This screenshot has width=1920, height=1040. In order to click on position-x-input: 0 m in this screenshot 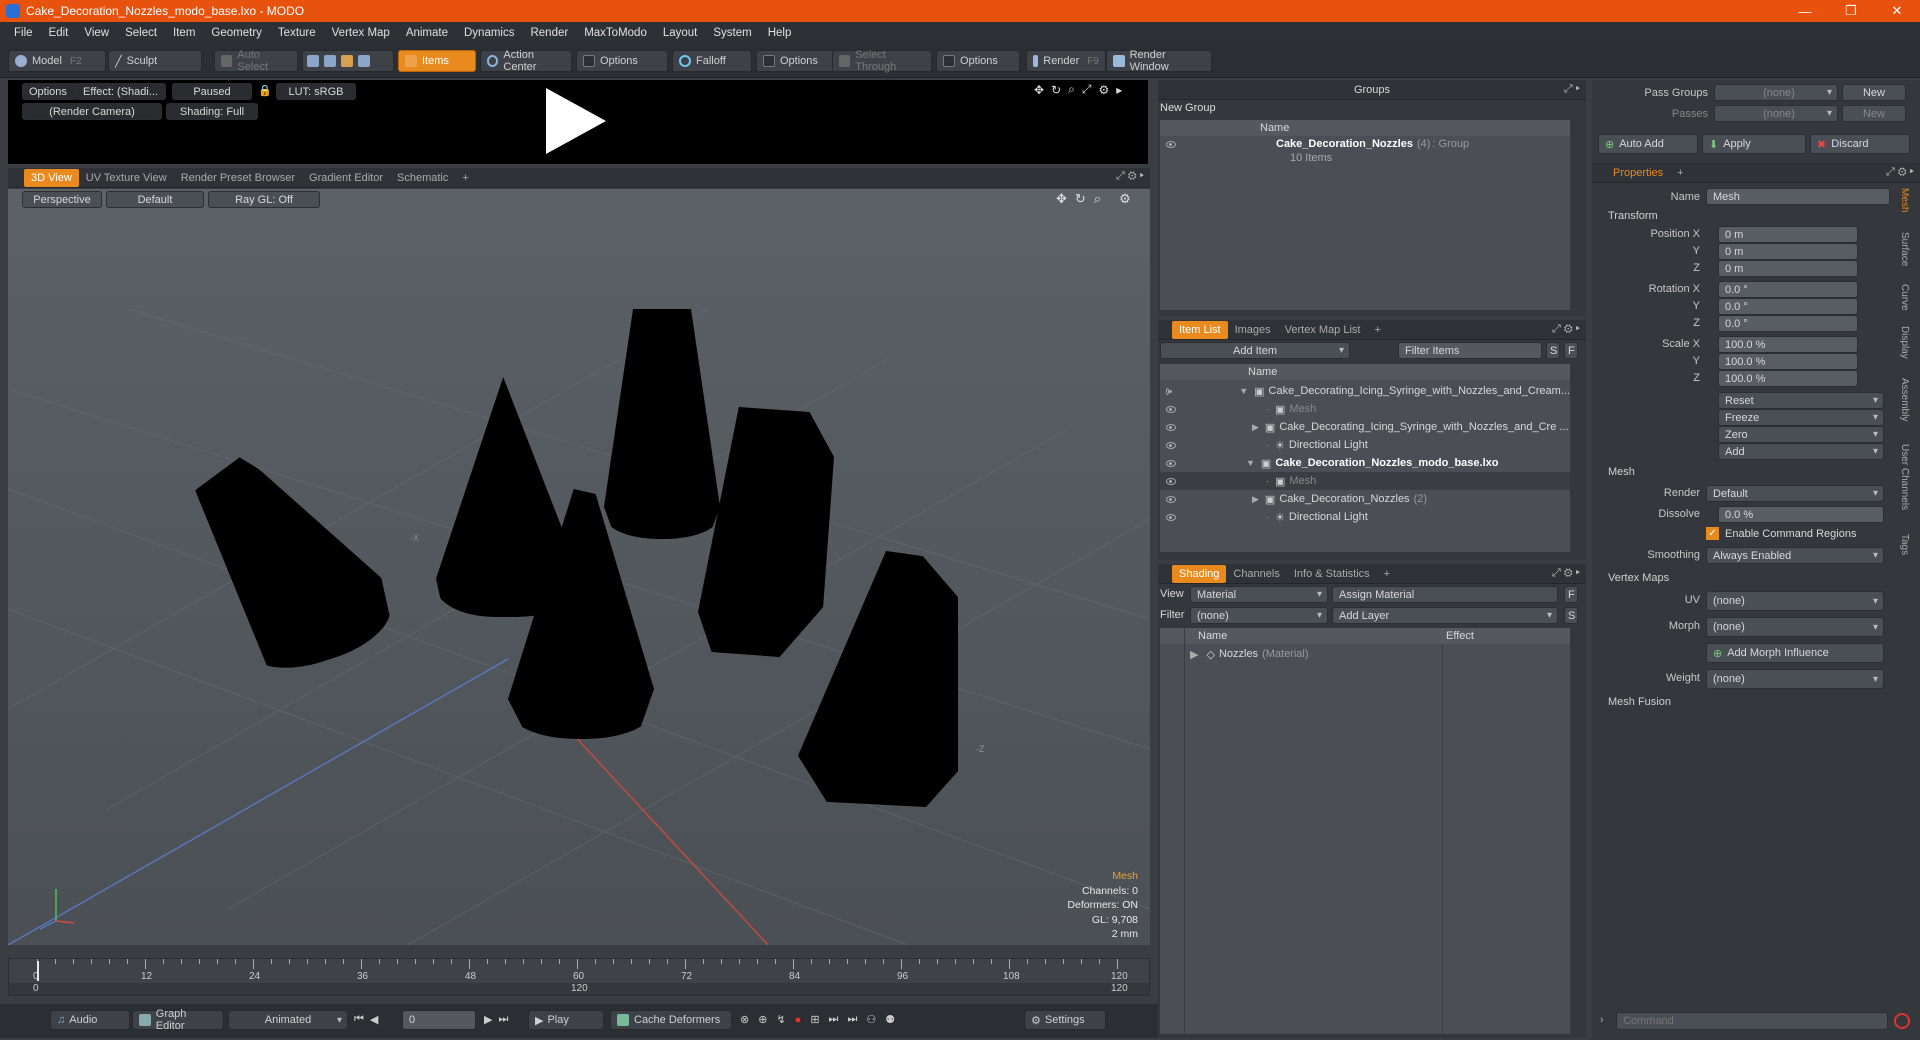, I will do `click(1788, 234)`.